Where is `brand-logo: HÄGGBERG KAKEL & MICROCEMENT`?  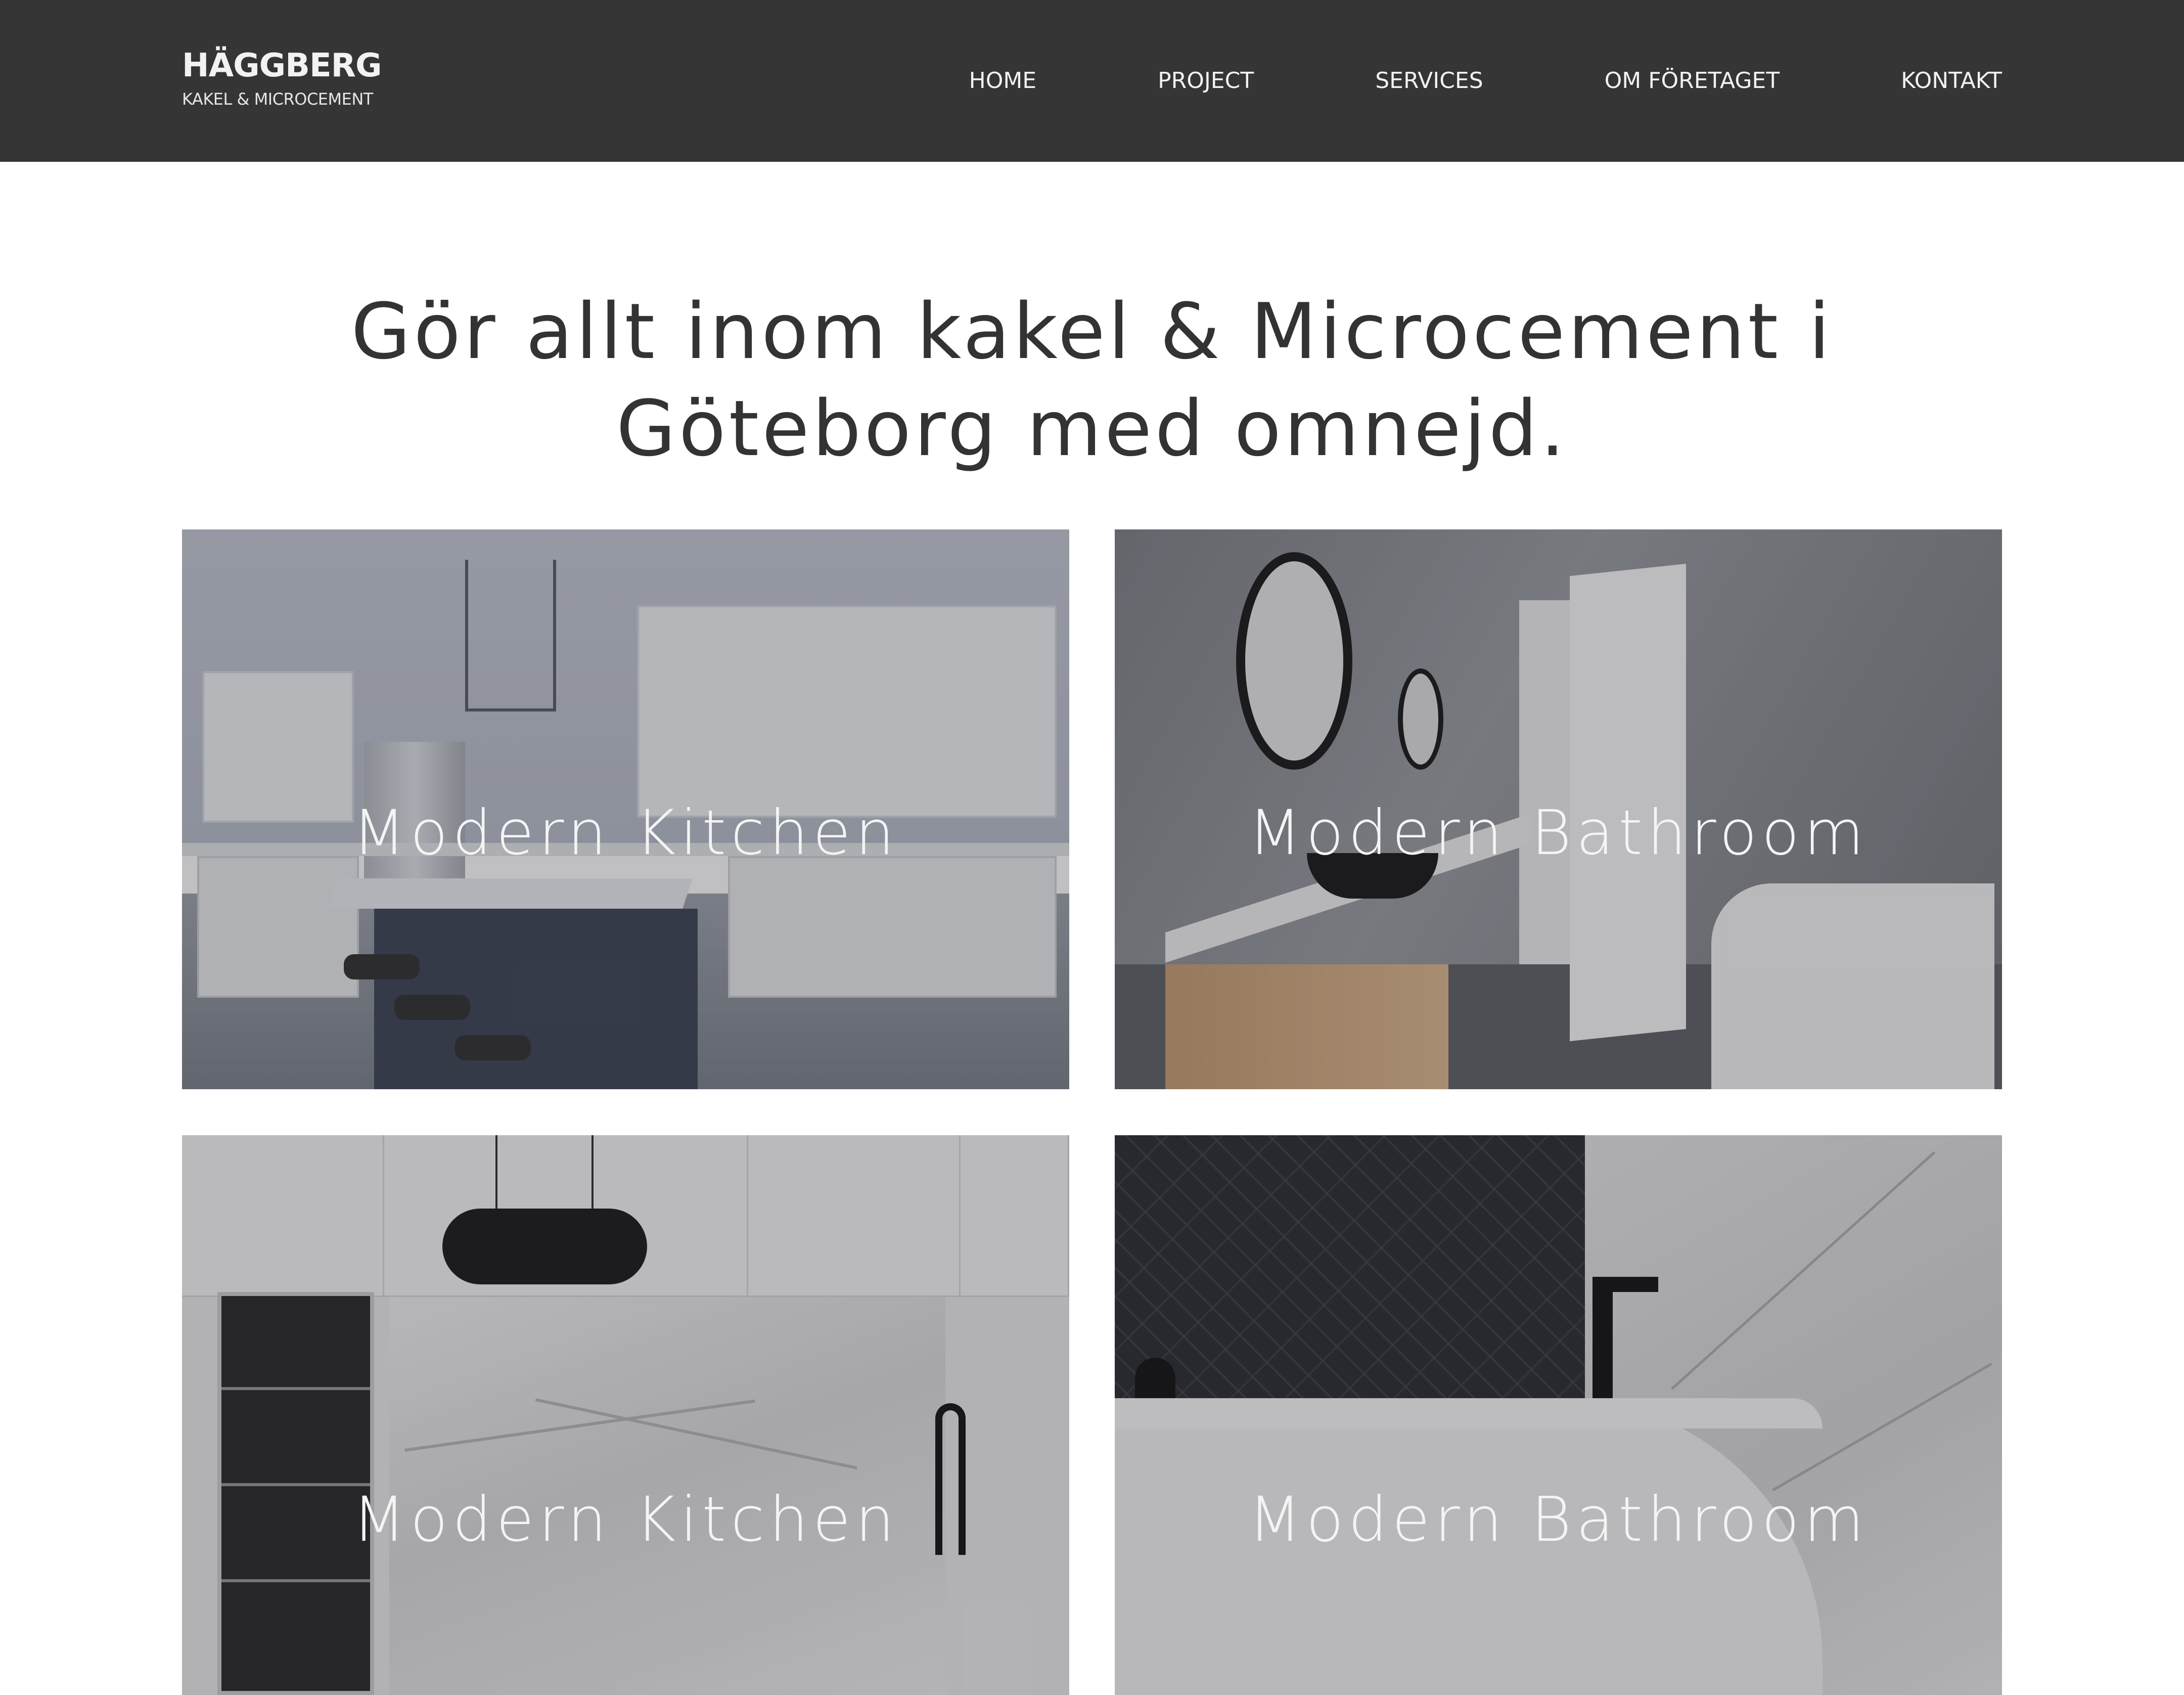
brand-logo: HÄGGBERG KAKEL & MICROCEMENT is located at coordinates (282, 77).